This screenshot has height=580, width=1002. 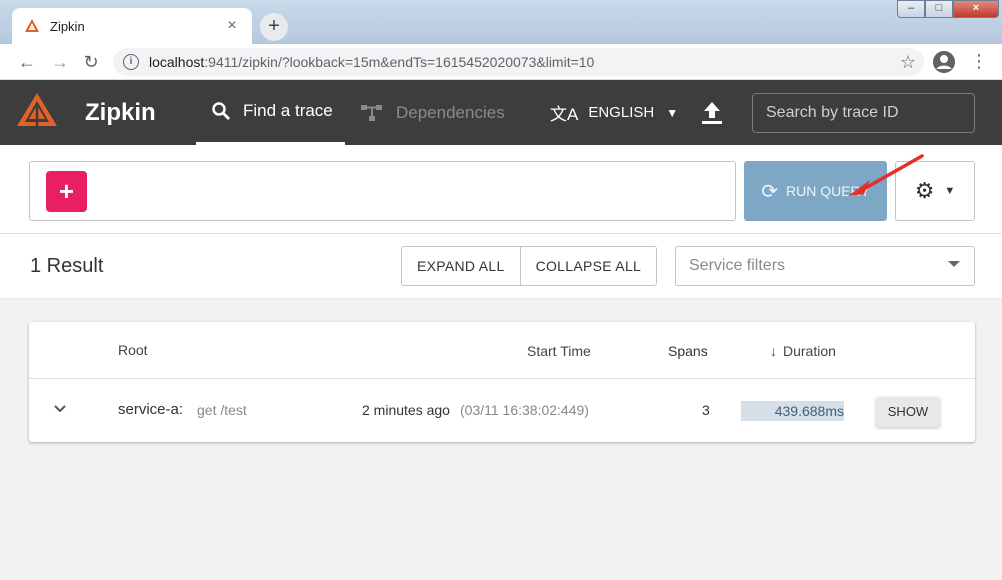 I want to click on show-trace-button: SHOW, so click(x=908, y=412).